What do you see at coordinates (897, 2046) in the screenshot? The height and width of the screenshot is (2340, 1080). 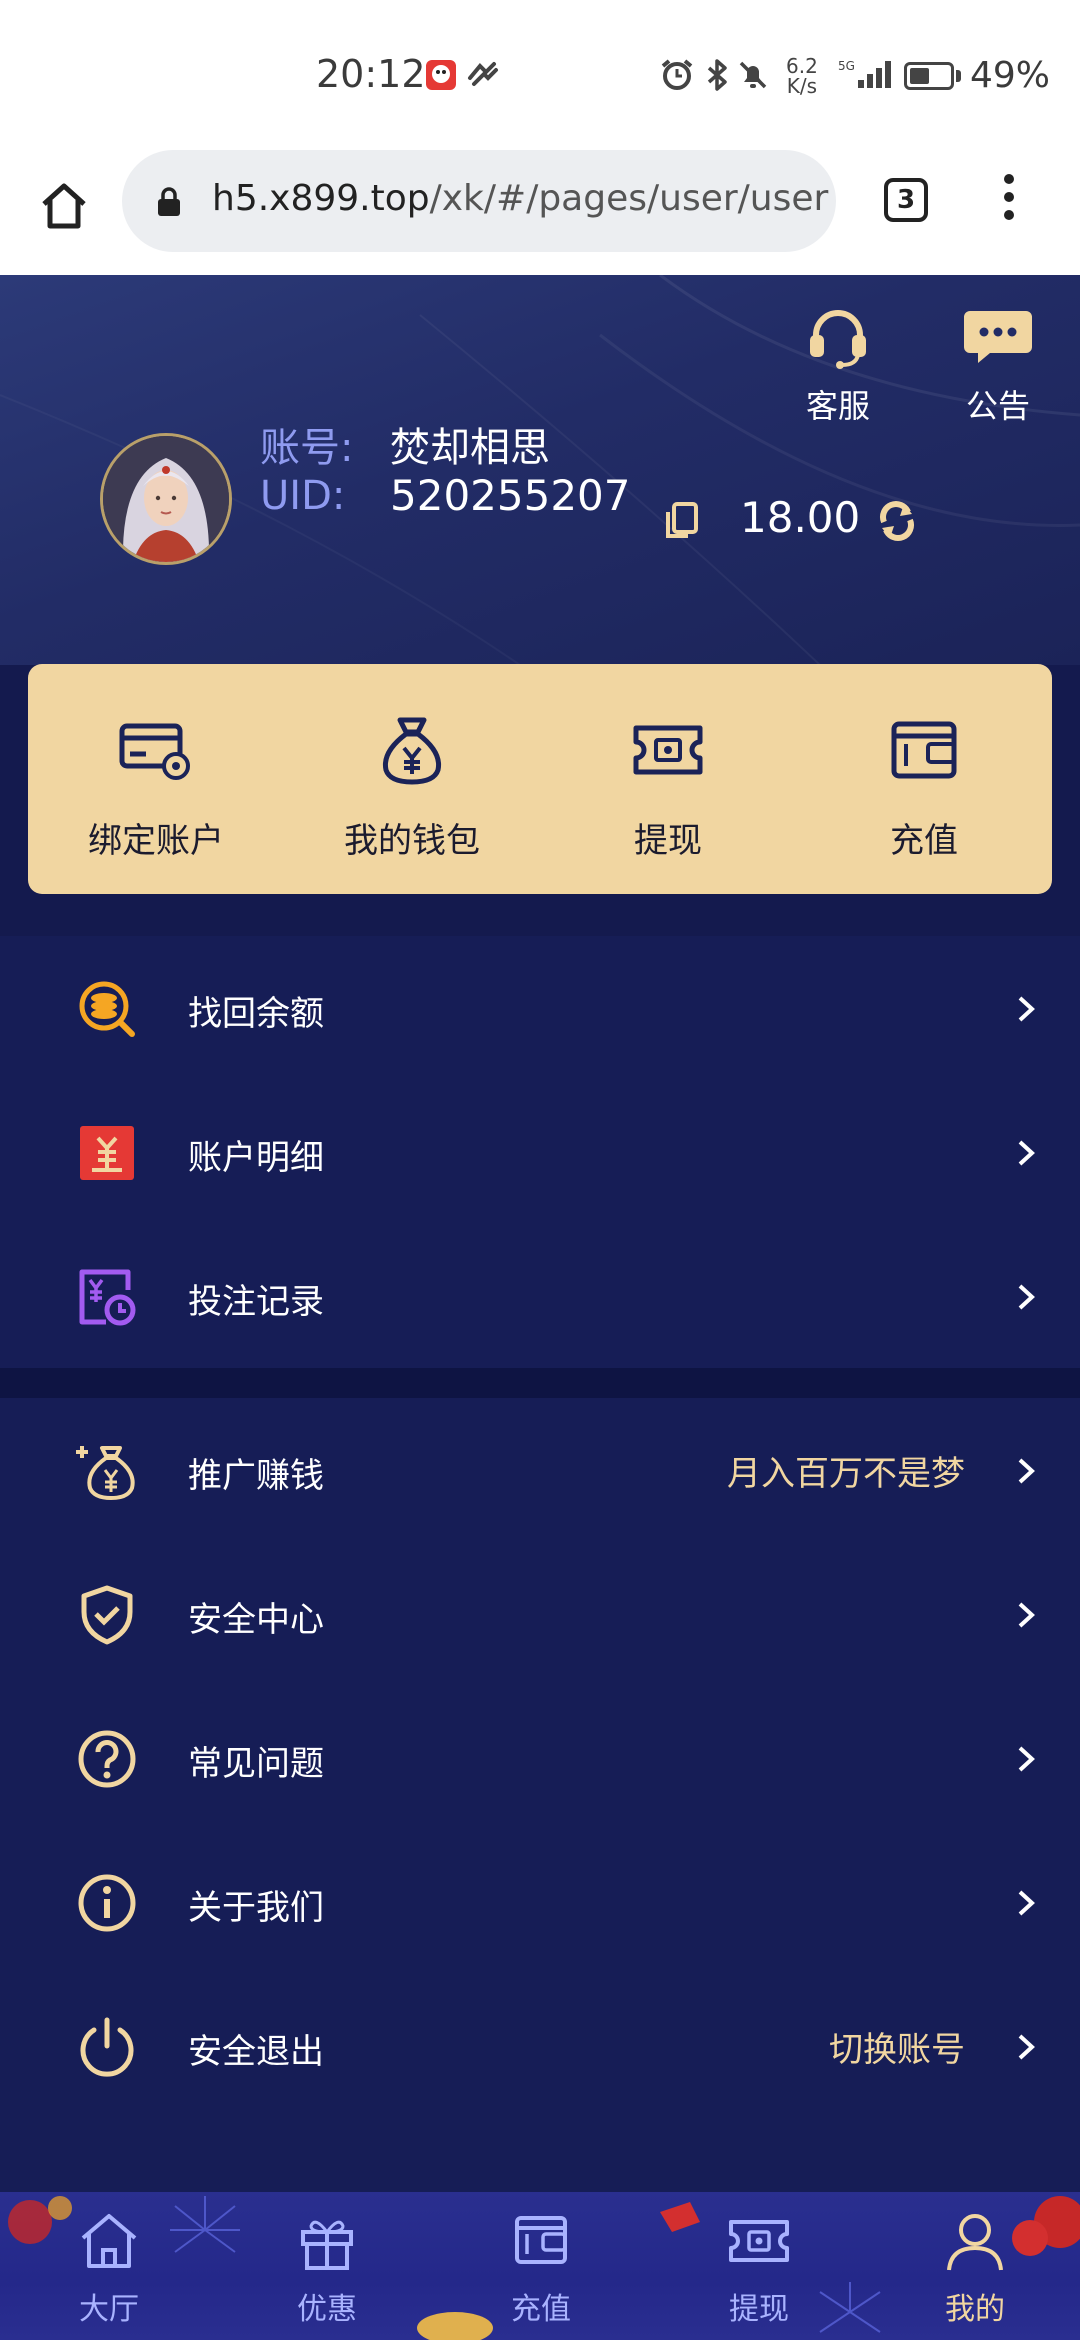 I see `switch-account-link: 切换账号` at bounding box center [897, 2046].